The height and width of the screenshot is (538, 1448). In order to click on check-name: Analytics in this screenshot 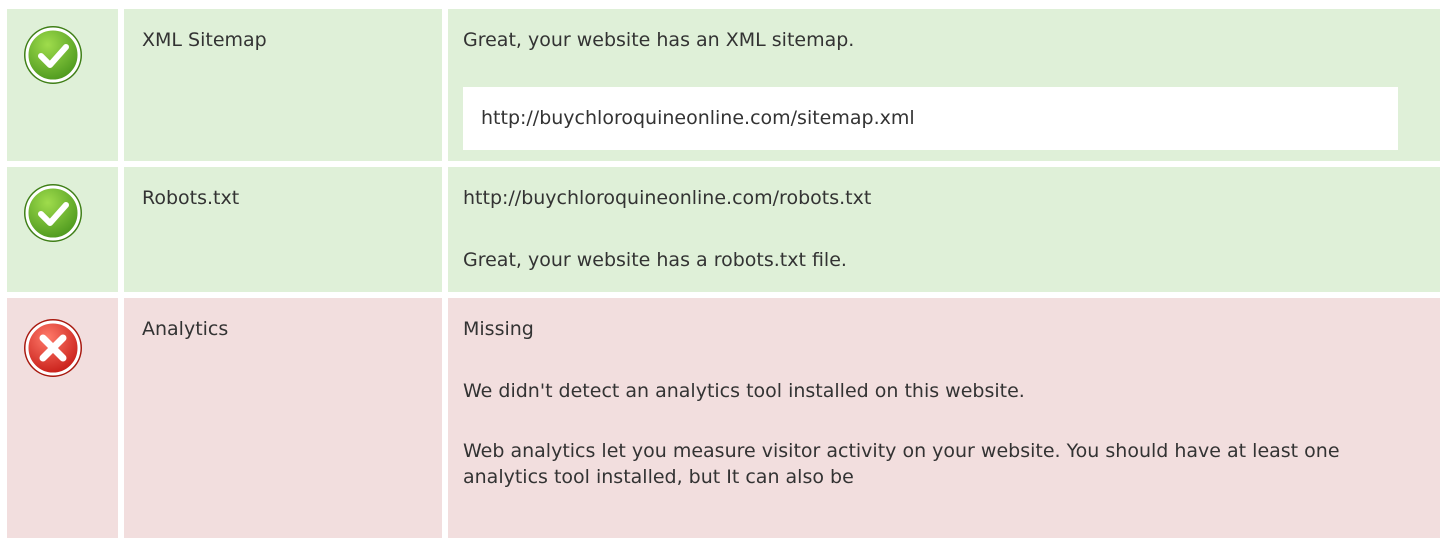, I will do `click(185, 329)`.